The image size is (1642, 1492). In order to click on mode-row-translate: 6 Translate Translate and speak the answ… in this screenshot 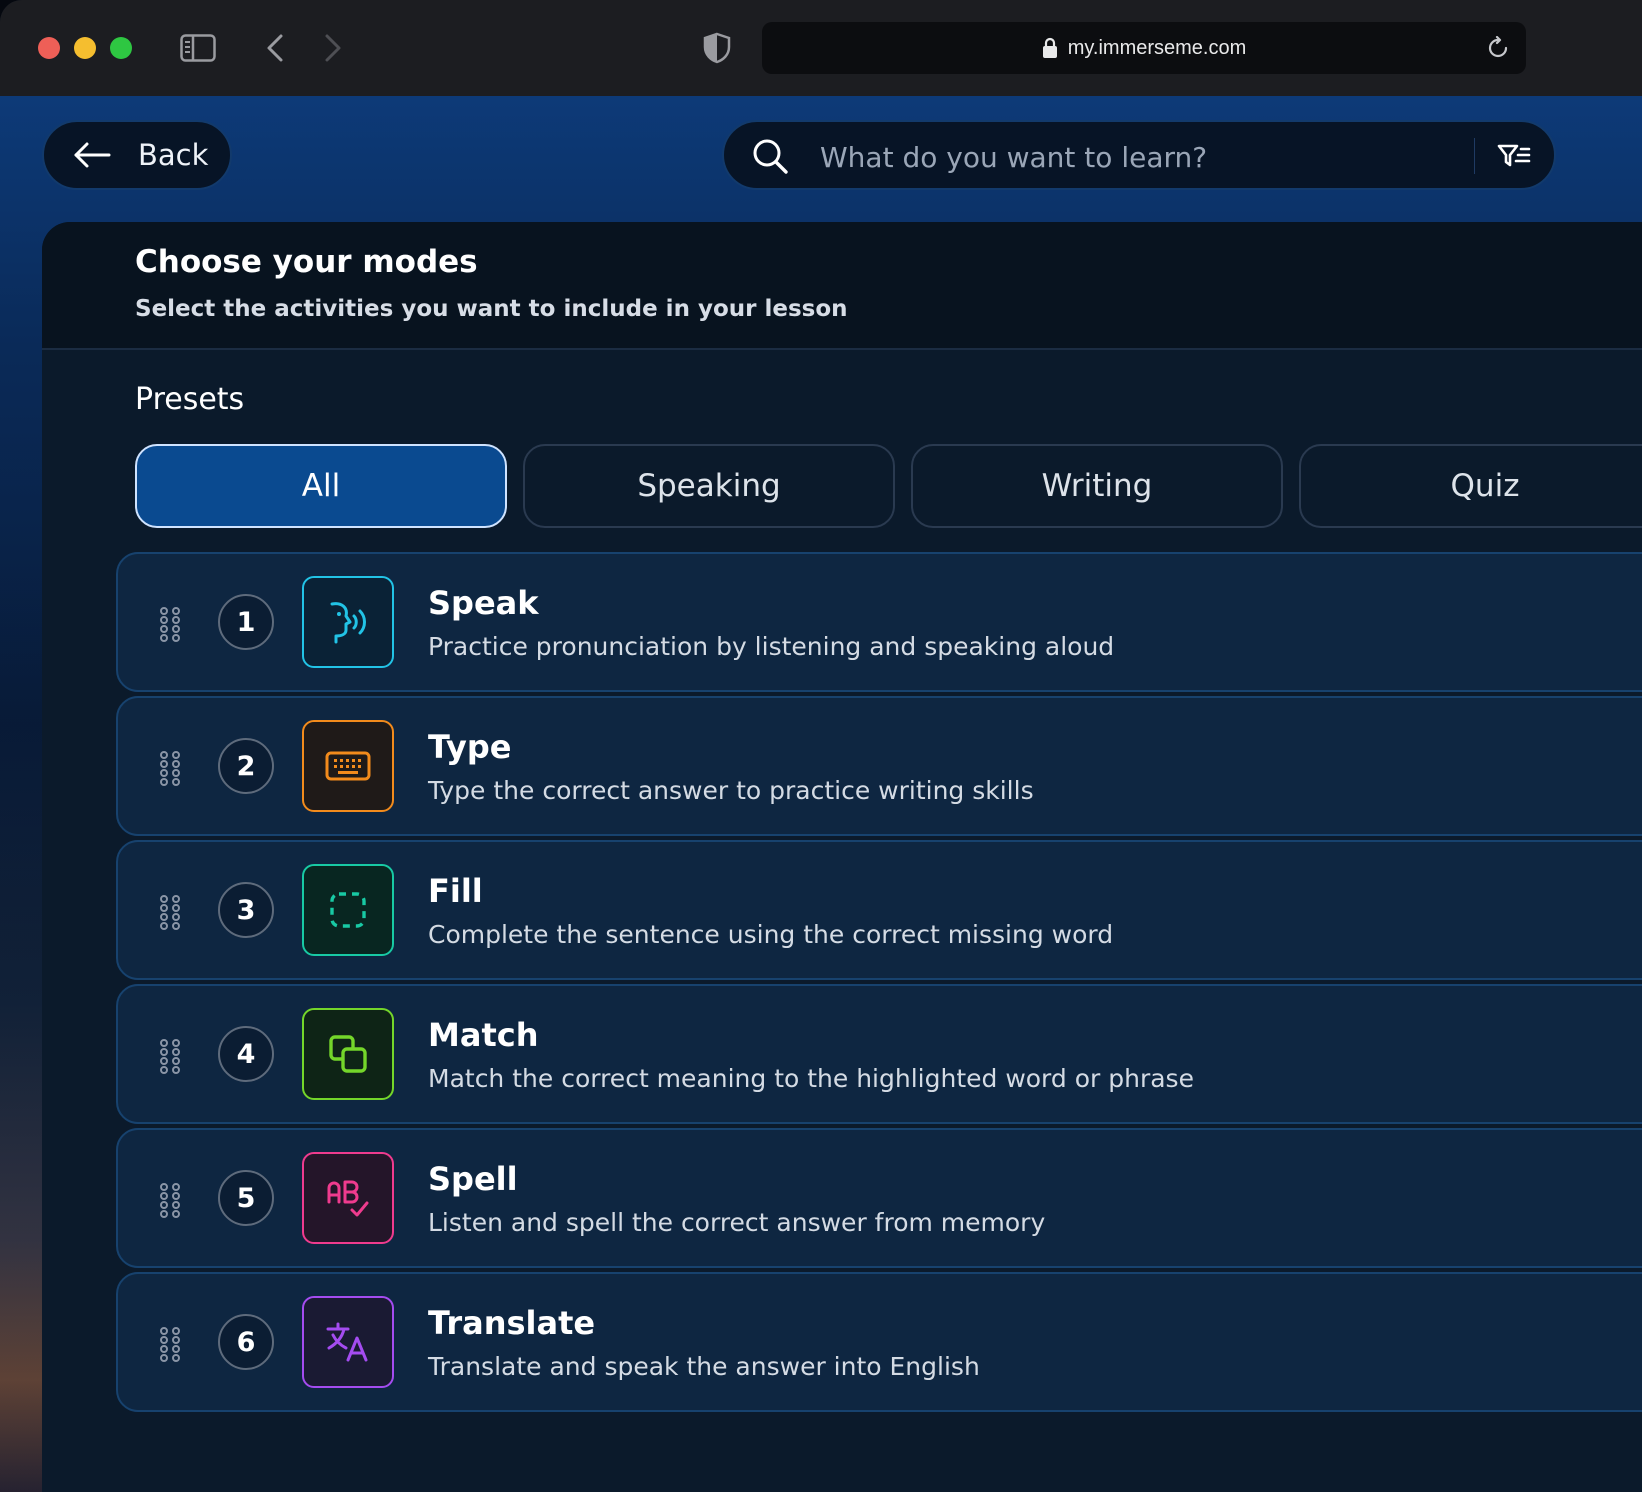, I will do `click(879, 1342)`.